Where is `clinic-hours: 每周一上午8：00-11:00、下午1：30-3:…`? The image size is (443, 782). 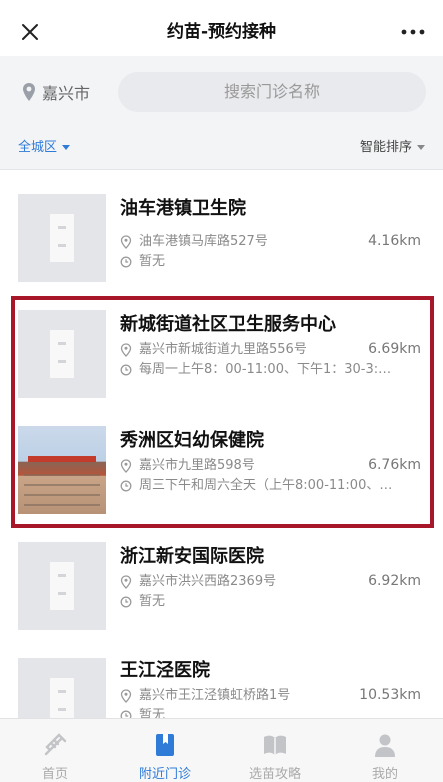 clinic-hours: 每周一上午8：00-11:00、下午1：30-3:… is located at coordinates (265, 369).